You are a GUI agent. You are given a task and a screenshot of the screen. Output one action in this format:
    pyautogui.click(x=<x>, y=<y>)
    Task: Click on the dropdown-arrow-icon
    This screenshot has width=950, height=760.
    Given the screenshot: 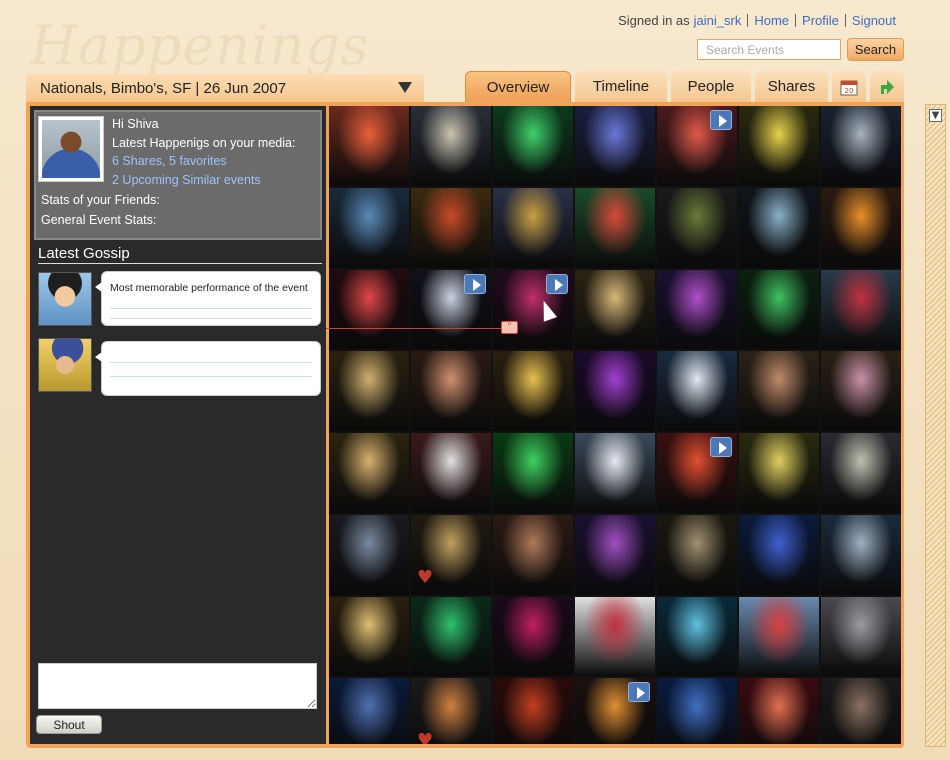 What is the action you would take?
    pyautogui.click(x=405, y=87)
    